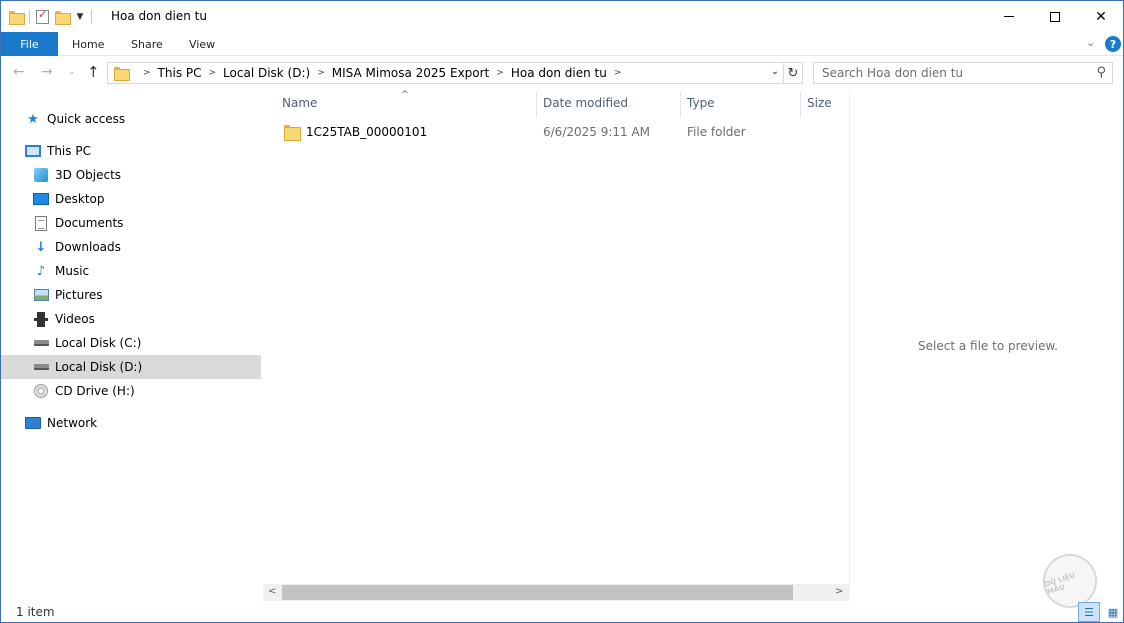  Describe the element at coordinates (1090, 42) in the screenshot. I see `expand-ribbon-chevron-icon: ⌄` at that location.